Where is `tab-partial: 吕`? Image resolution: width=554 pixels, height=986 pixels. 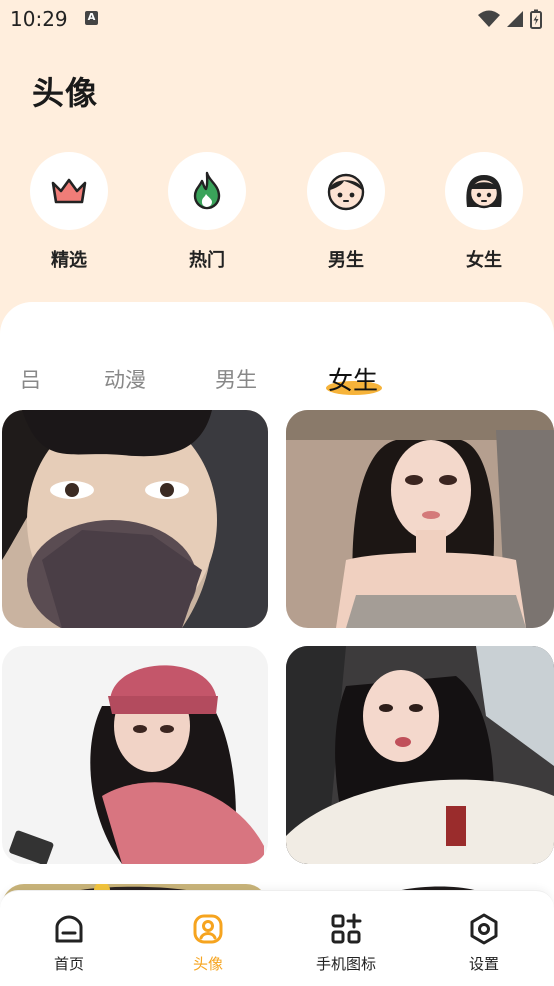 tab-partial: 吕 is located at coordinates (30, 379).